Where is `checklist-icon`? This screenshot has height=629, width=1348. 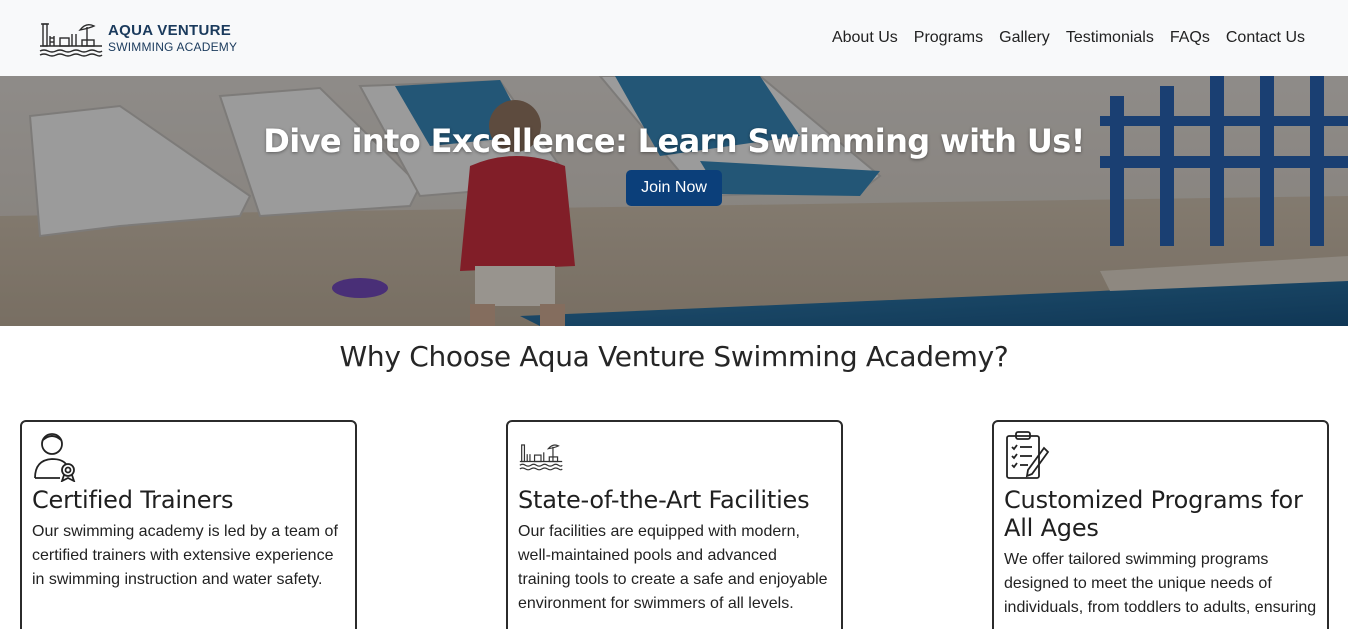 checklist-icon is located at coordinates (1028, 455).